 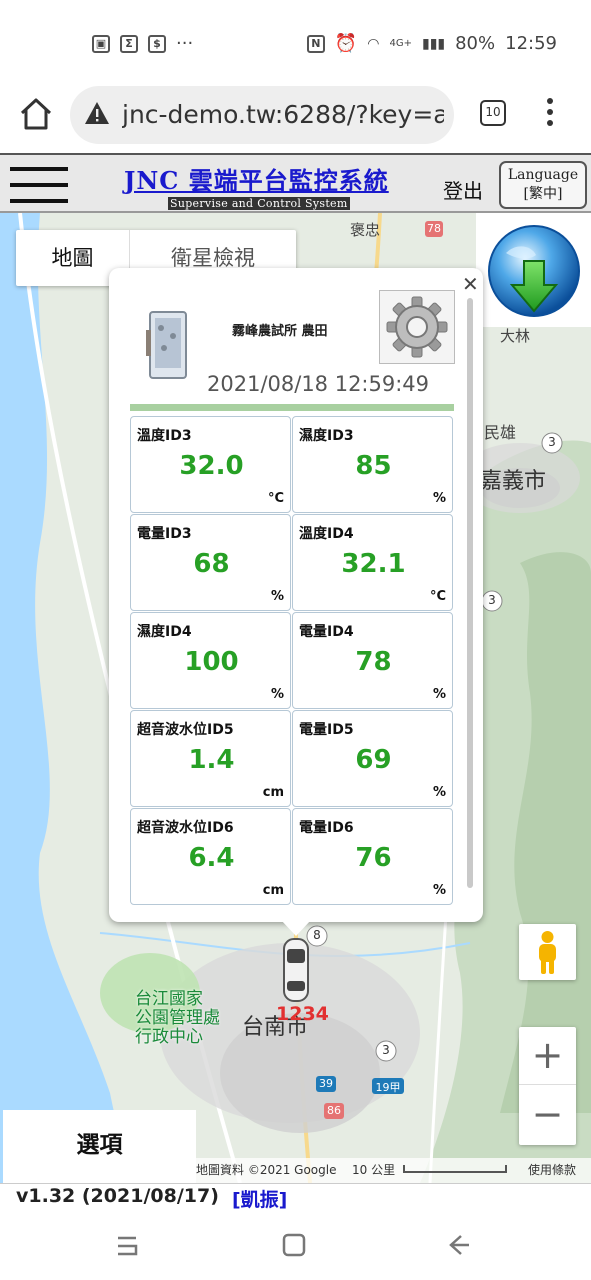 I want to click on system-nav-bar, so click(x=295, y=1245).